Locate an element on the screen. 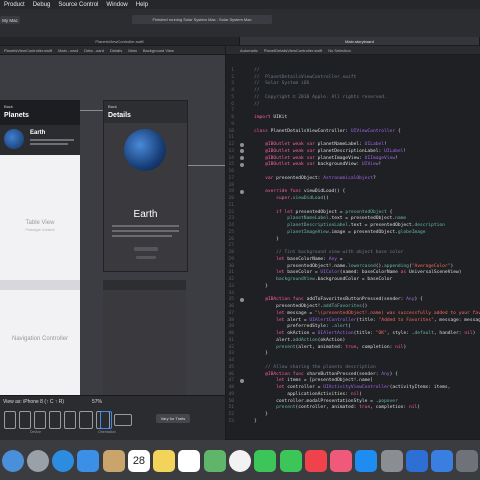 The height and width of the screenshot is (480, 480). code-line: 18 is located at coordinates (240, 185).